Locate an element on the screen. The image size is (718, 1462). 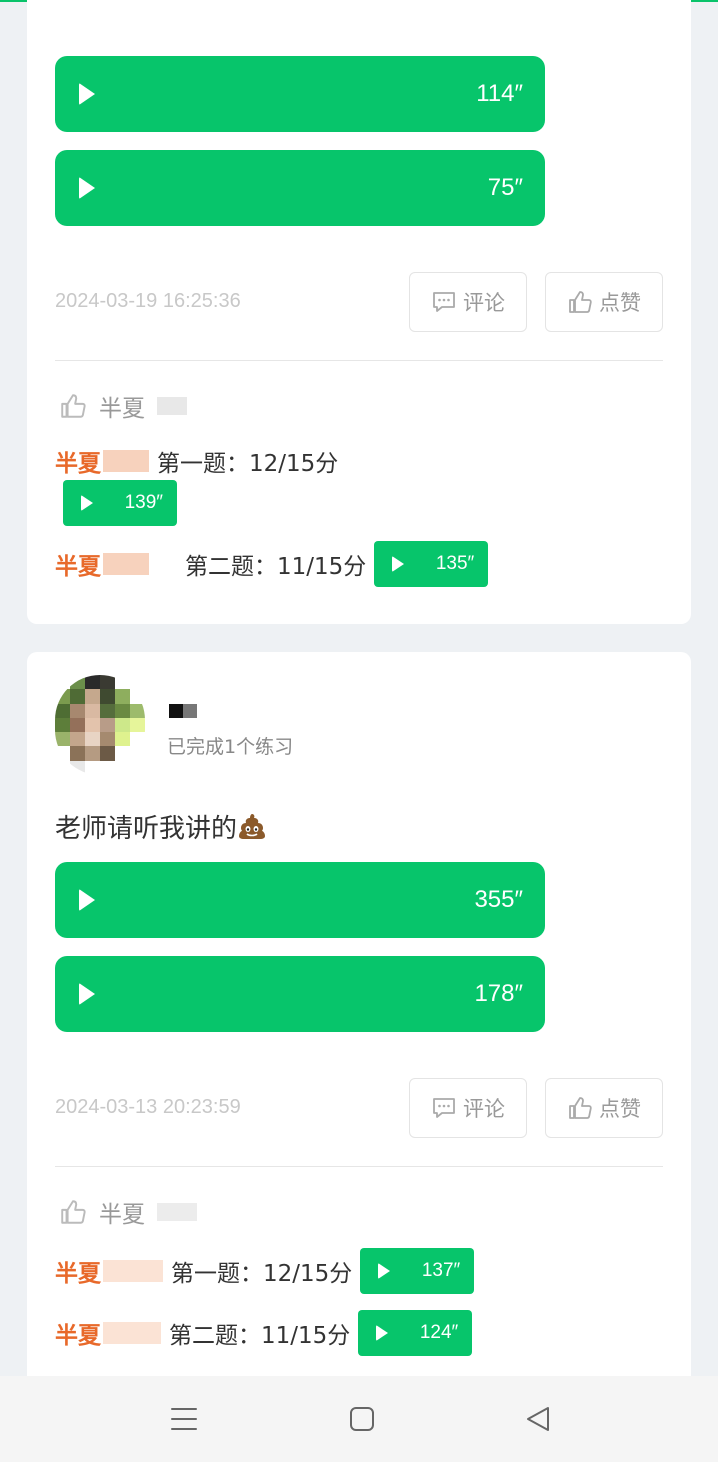
post-date: 2024-03-19 16:25:36 is located at coordinates (148, 301).